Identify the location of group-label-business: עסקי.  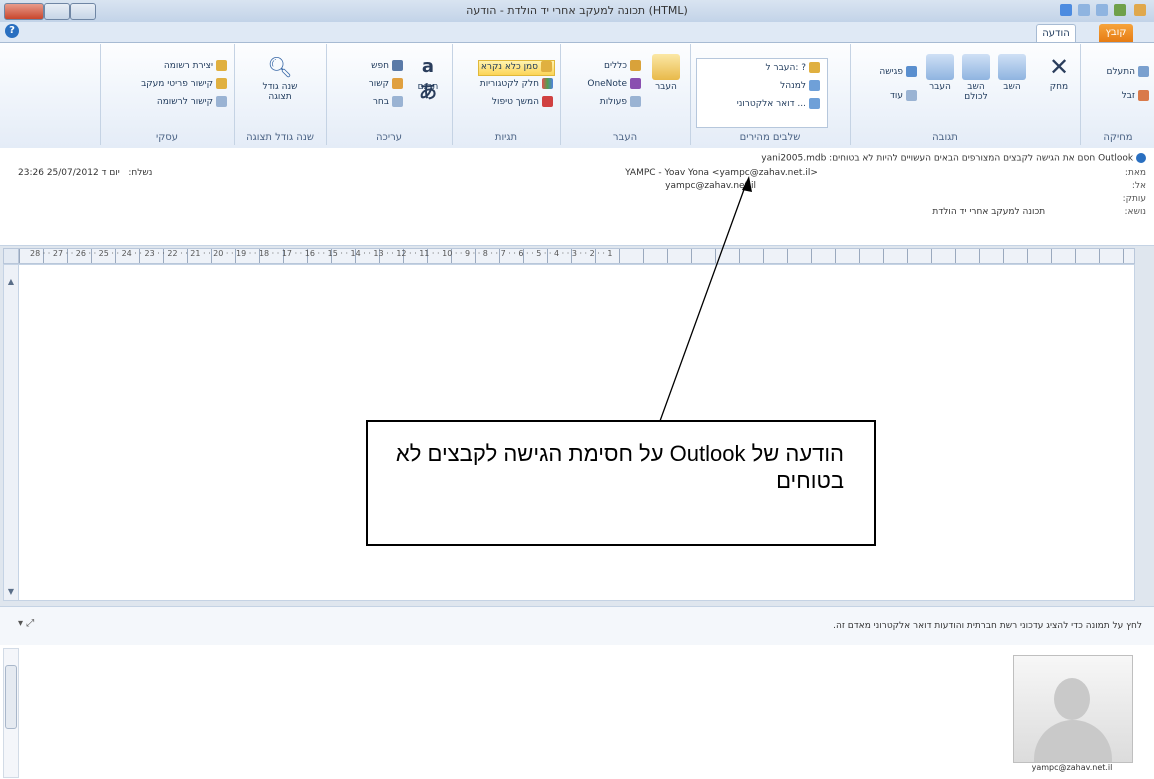
(167, 137).